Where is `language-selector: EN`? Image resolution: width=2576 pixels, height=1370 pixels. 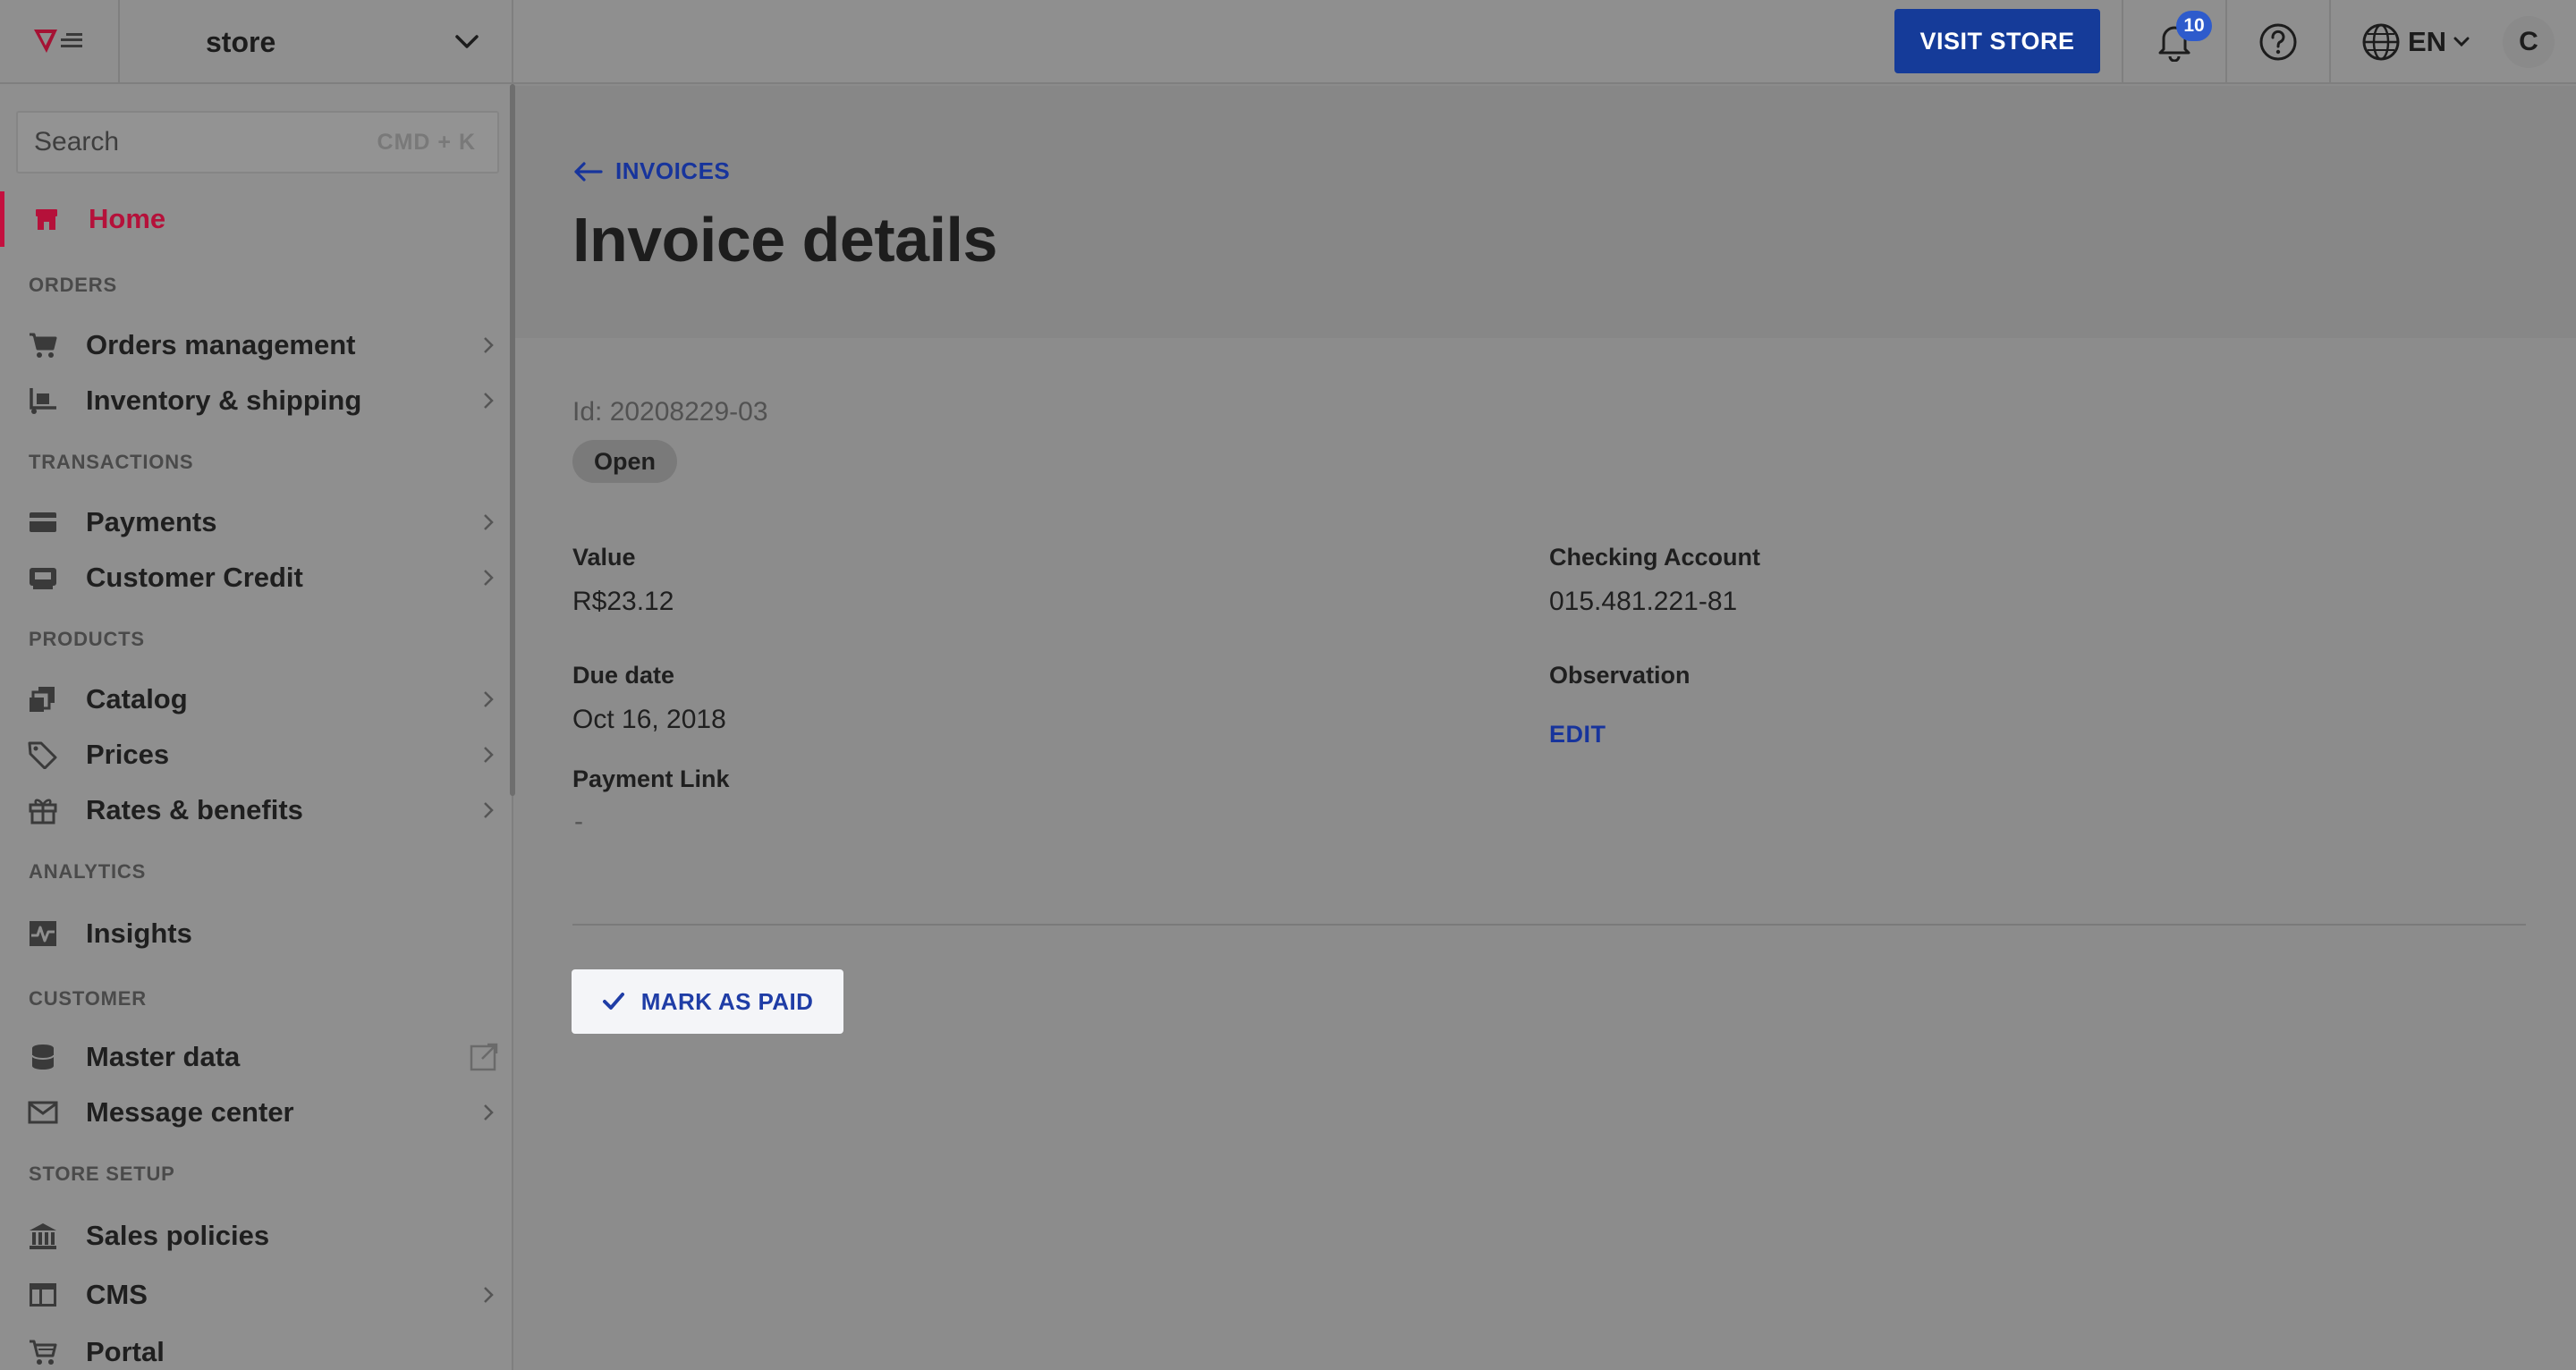 language-selector: EN is located at coordinates (2415, 42).